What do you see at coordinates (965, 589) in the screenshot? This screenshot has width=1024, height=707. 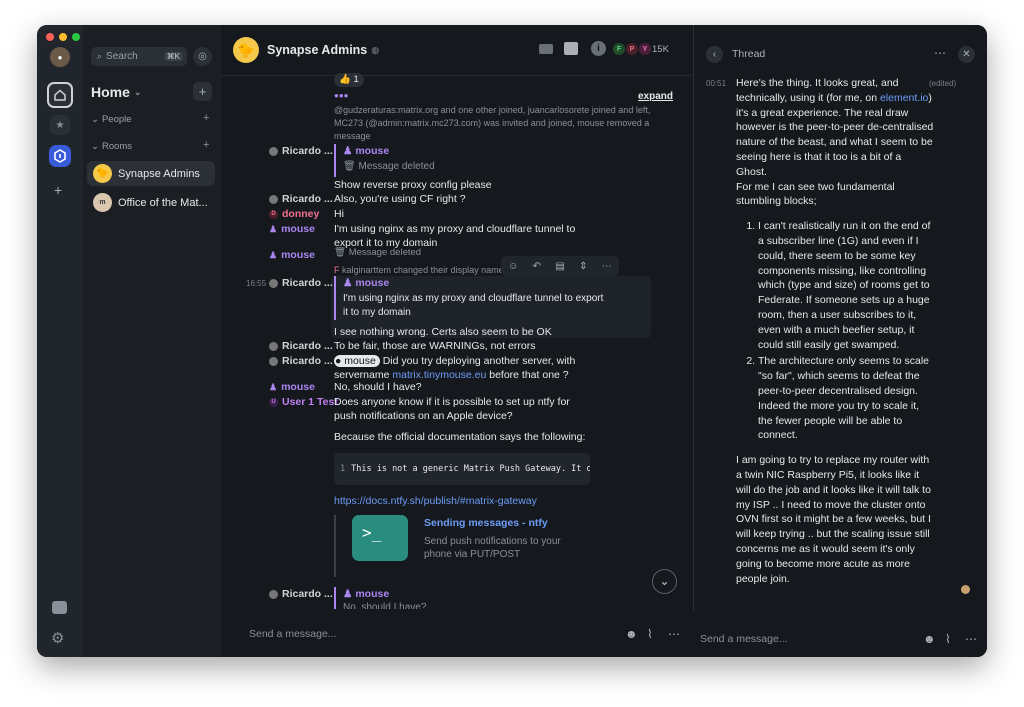 I see `read-receipt-avatar` at bounding box center [965, 589].